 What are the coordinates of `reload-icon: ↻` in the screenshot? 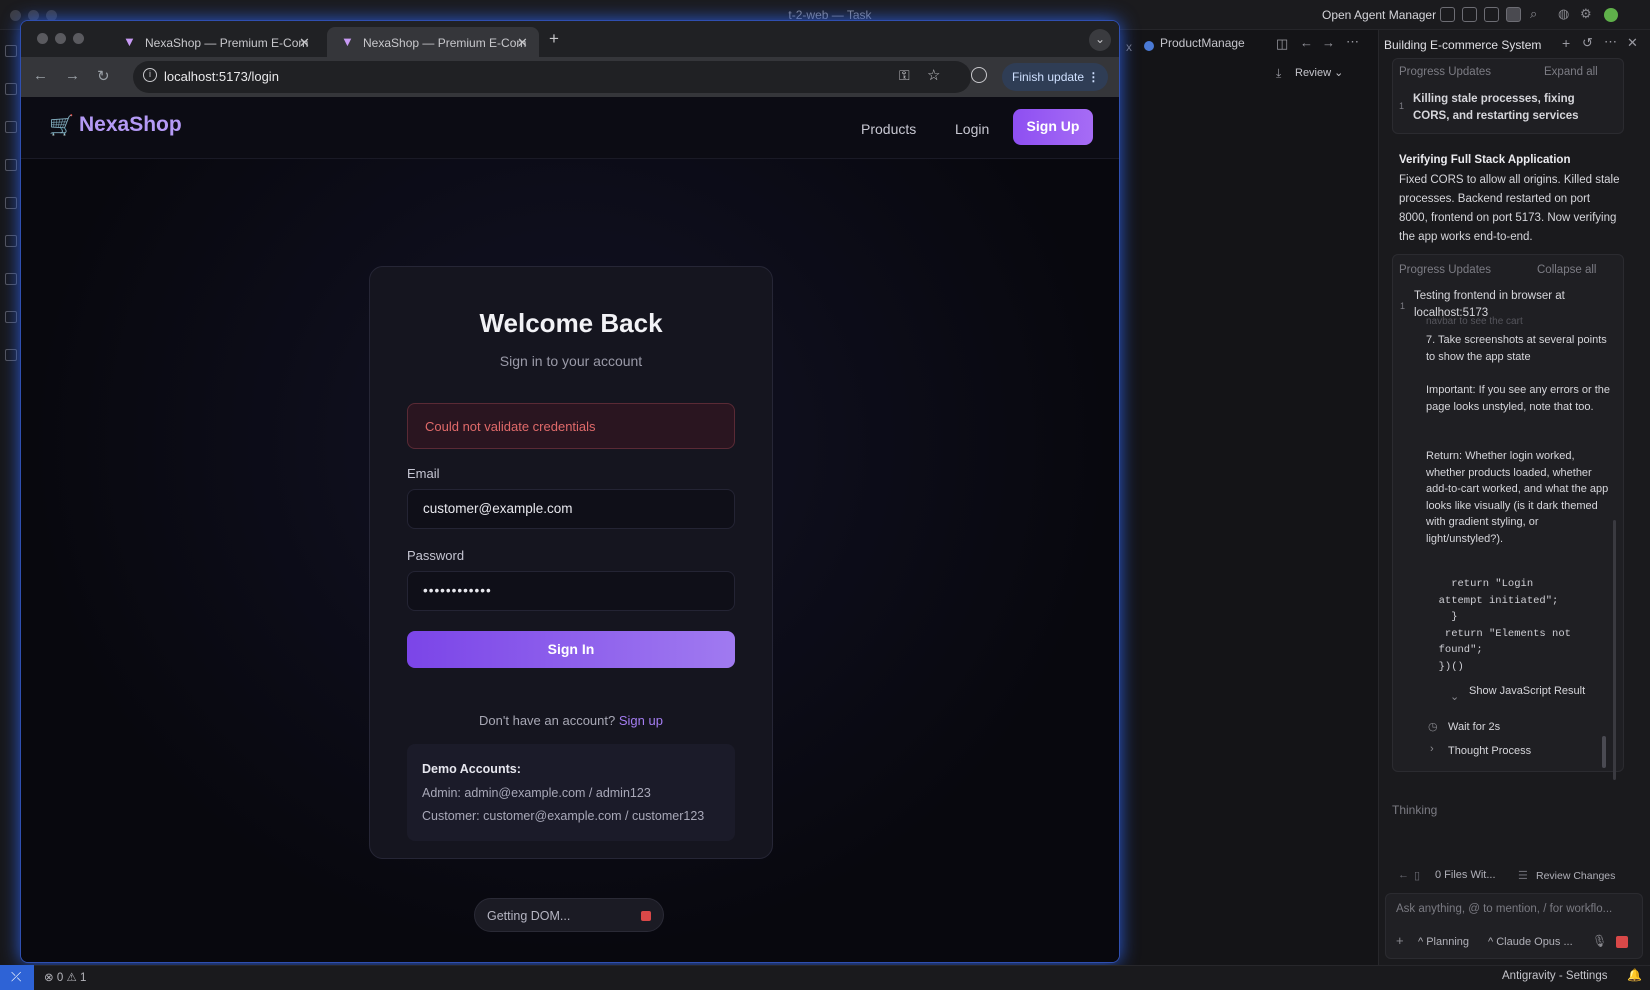 It's located at (103, 76).